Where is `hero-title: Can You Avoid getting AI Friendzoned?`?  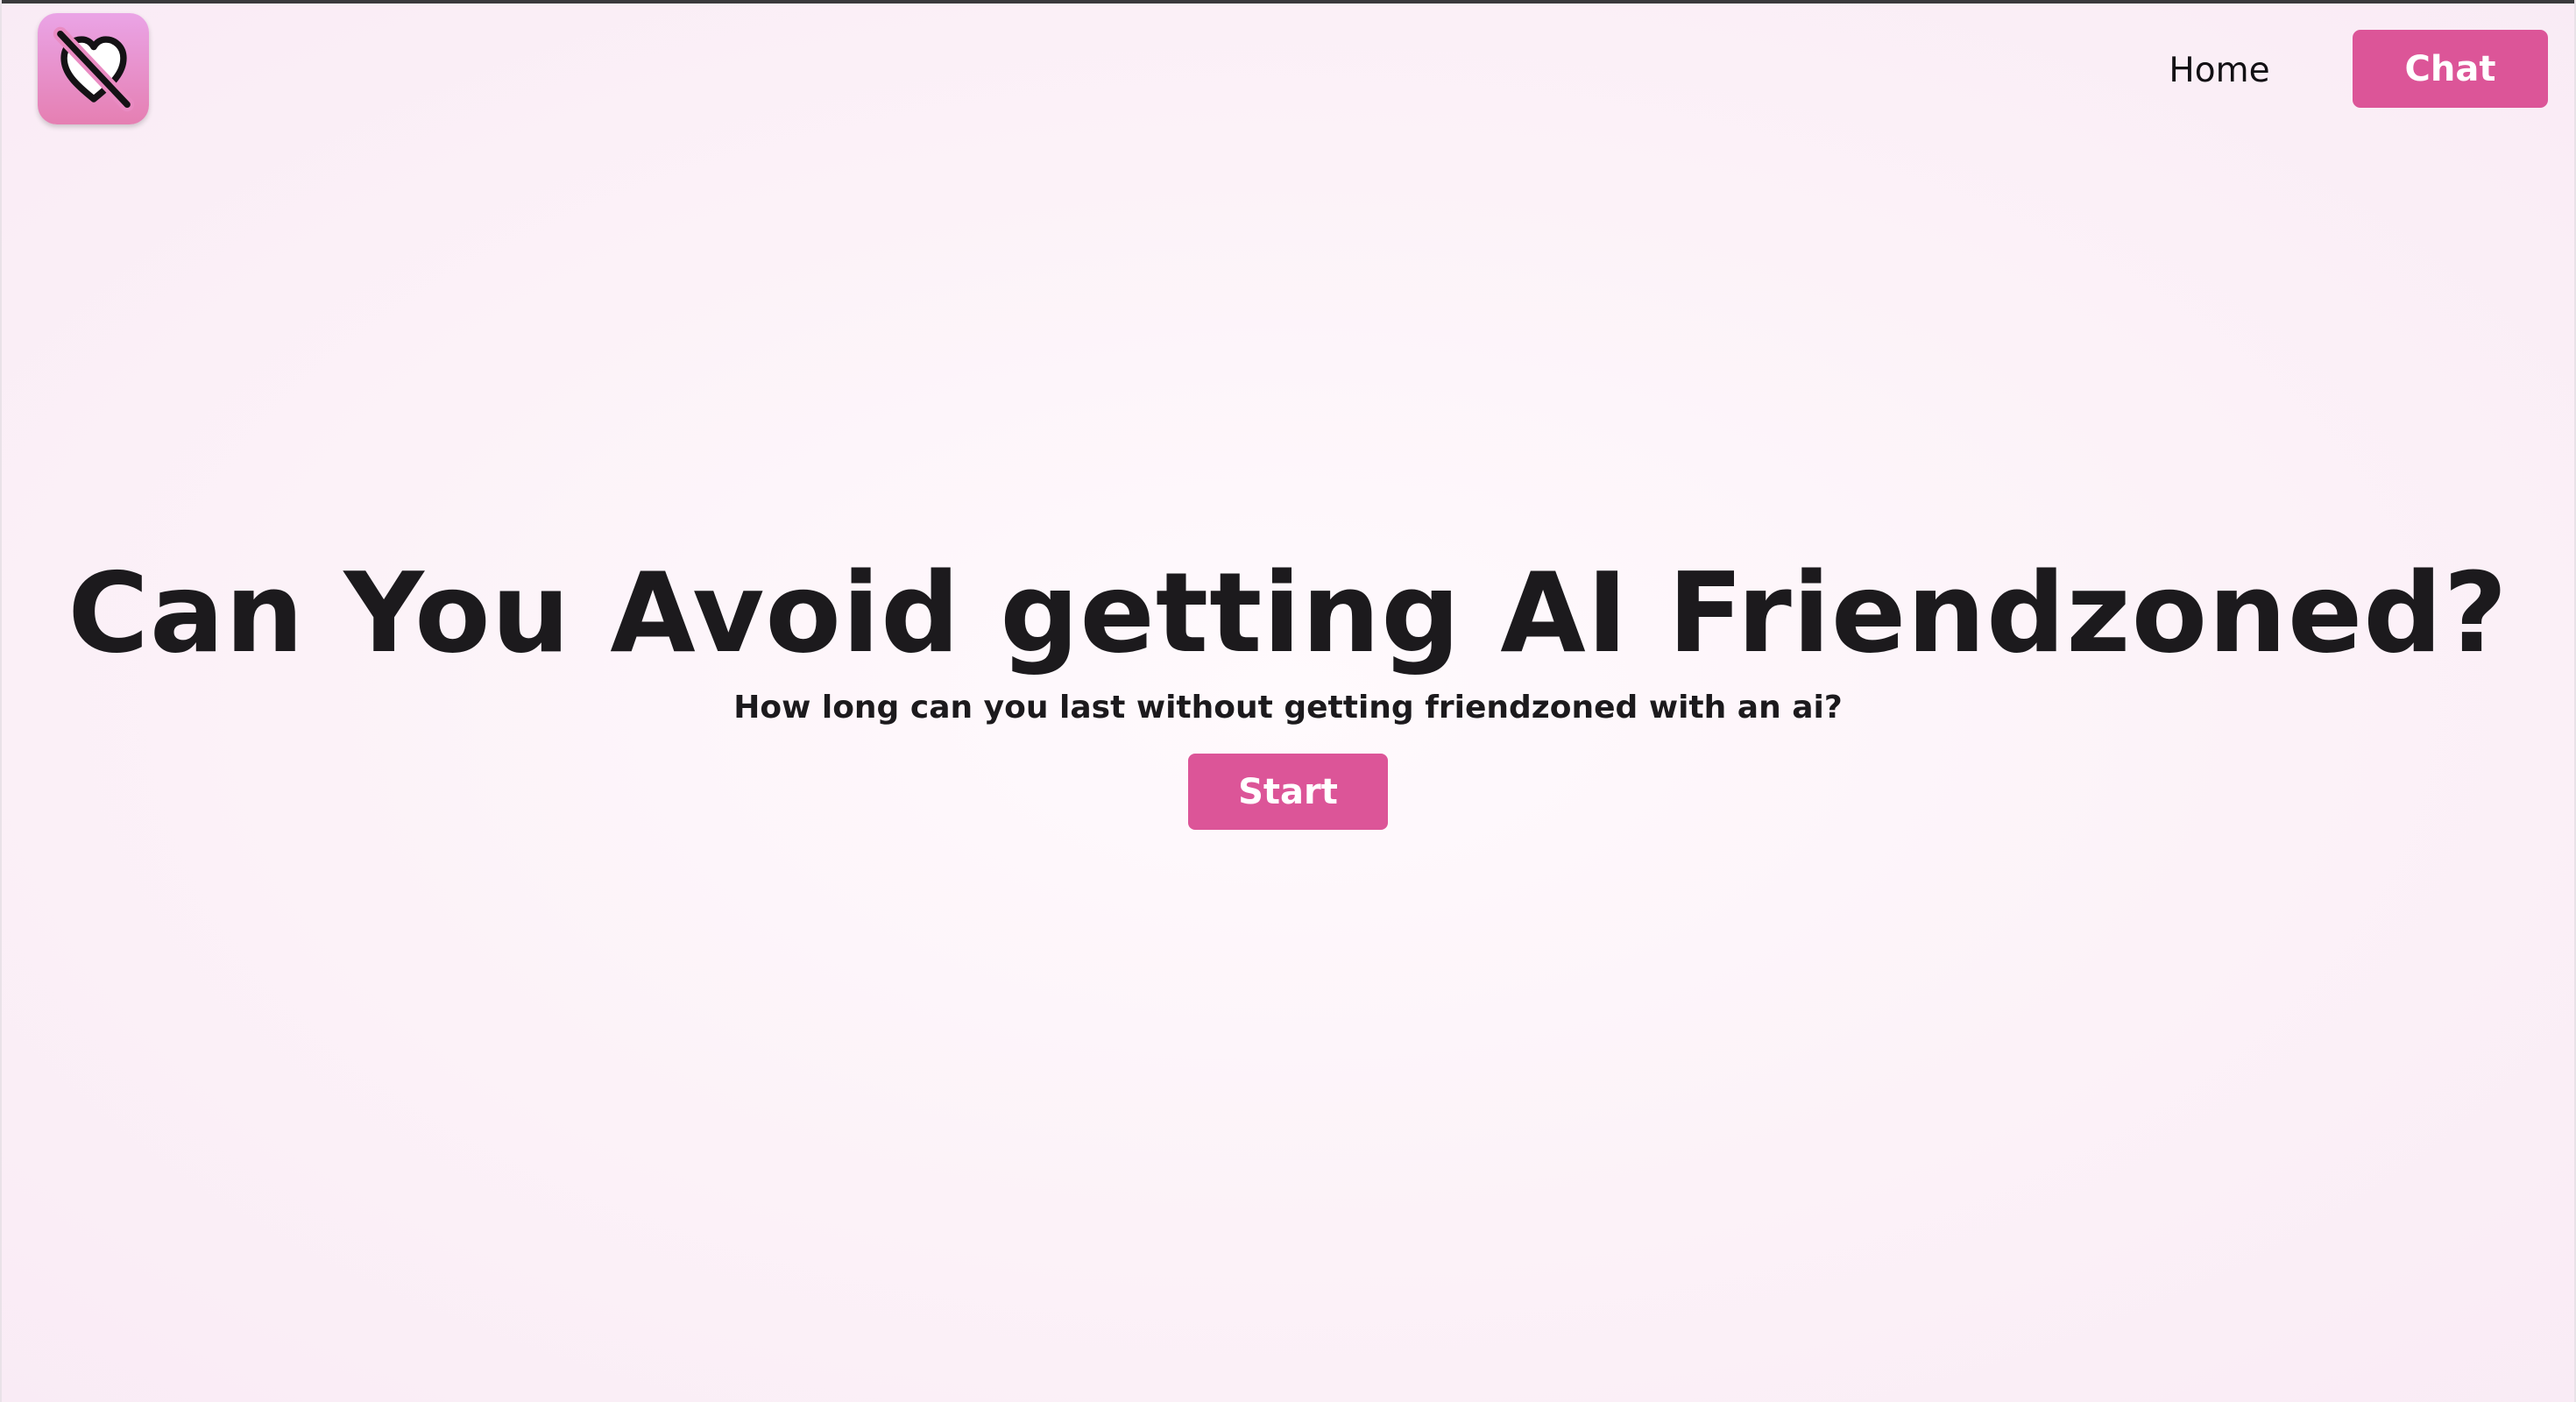 hero-title: Can You Avoid getting AI Friendzoned? is located at coordinates (1288, 613).